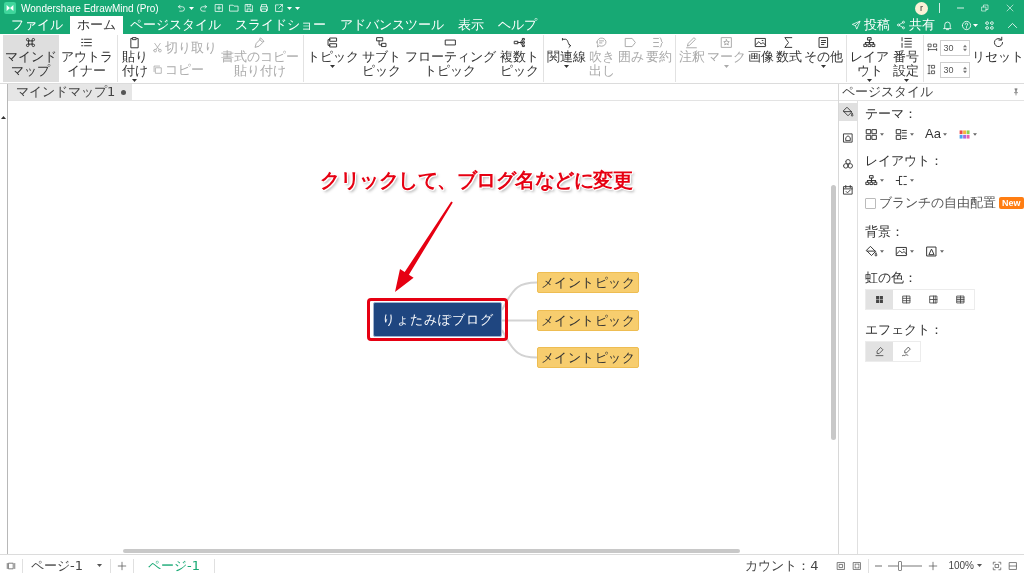 The image size is (1024, 576). Describe the element at coordinates (134, 58) in the screenshot. I see `ribbon-button: 貼り付け` at that location.